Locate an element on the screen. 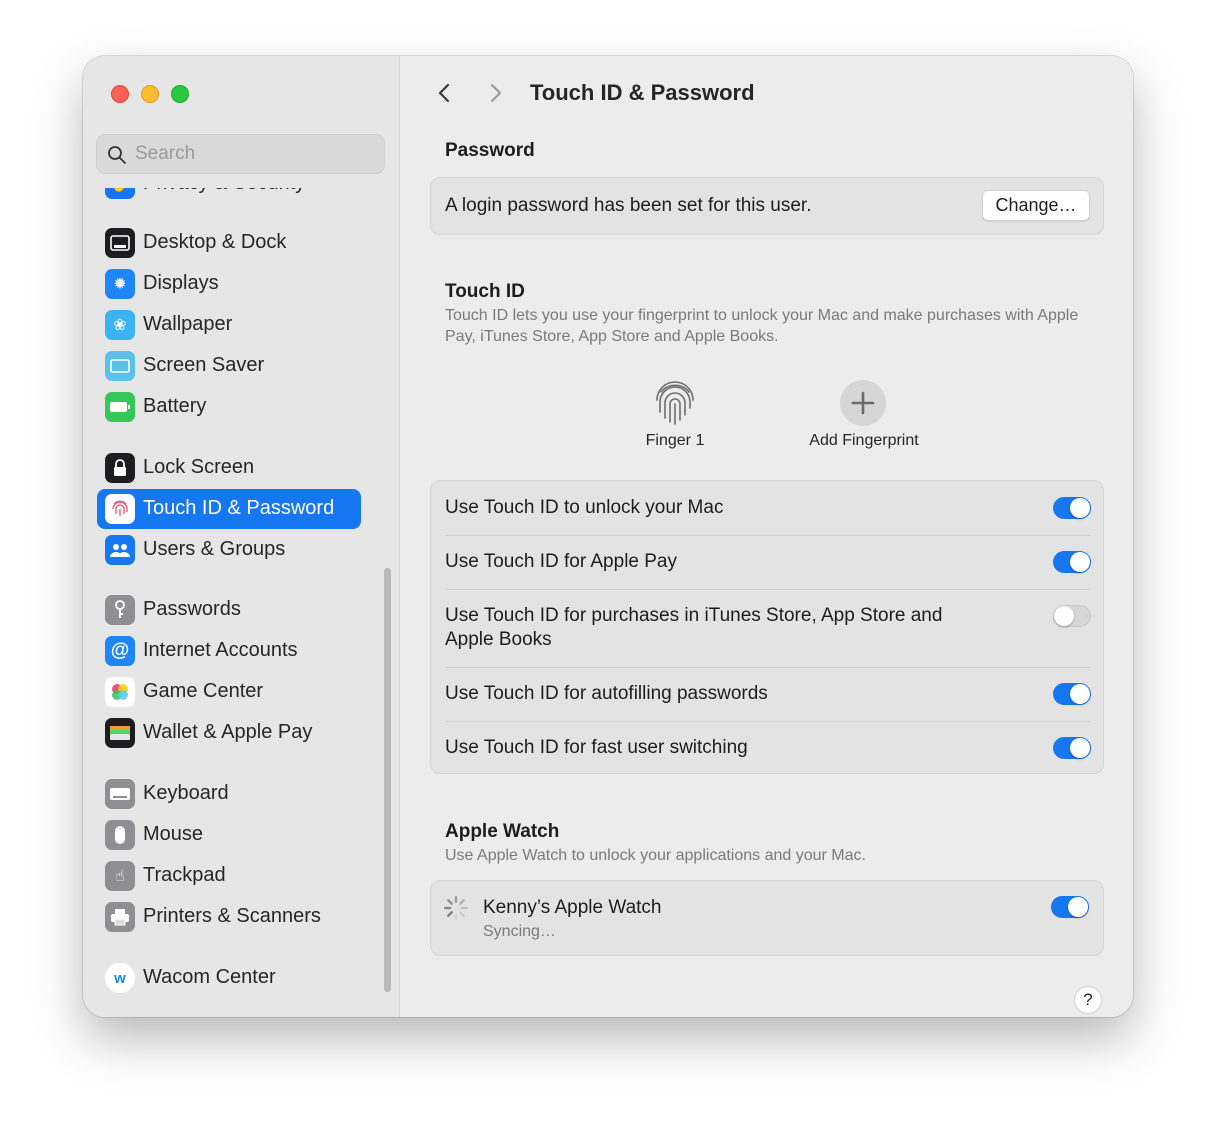 The image size is (1216, 1126). touch-id-apple-pay-label: Use Touch ID for Apple Pay is located at coordinates (561, 561).